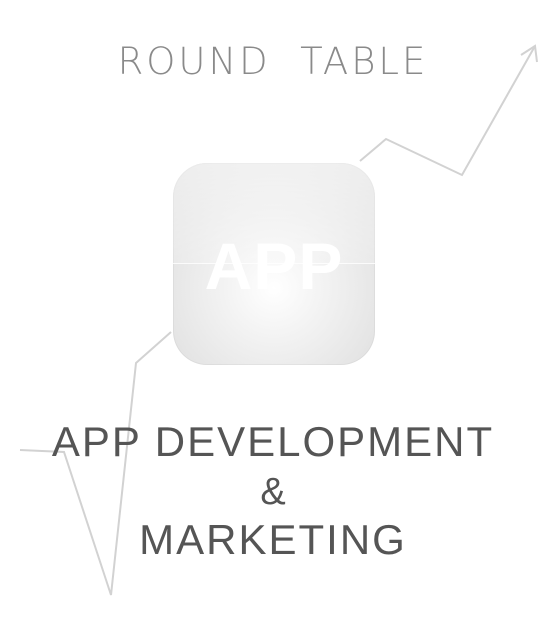 Image resolution: width=546 pixels, height=625 pixels. Describe the element at coordinates (273, 539) in the screenshot. I see `headline-line-3: MARKETING` at that location.